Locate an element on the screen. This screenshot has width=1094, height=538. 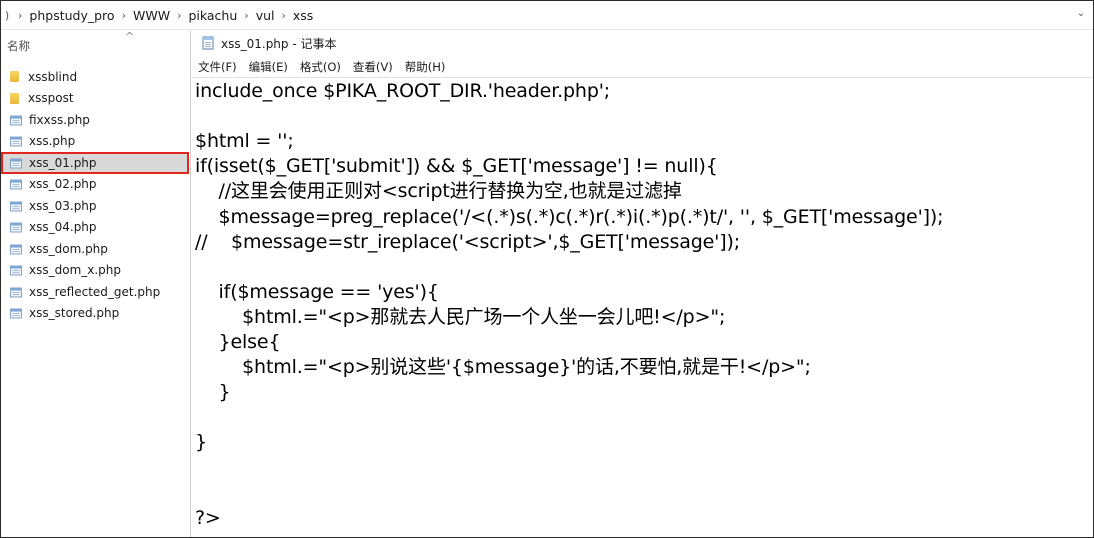
file-name: xsspost is located at coordinates (51, 98).